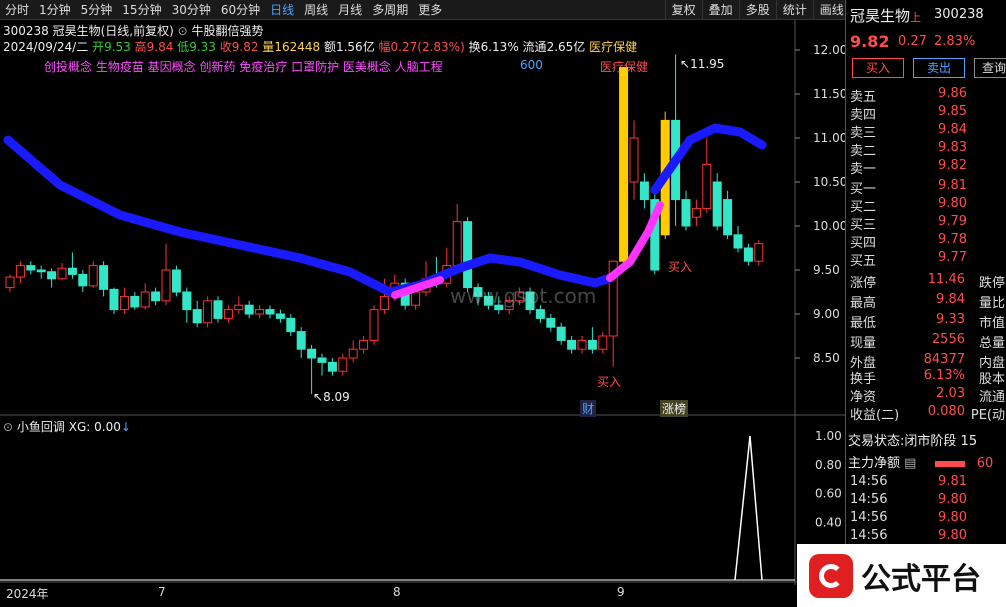  What do you see at coordinates (702, 64) in the screenshot?
I see `high-annotation: ↖11.95` at bounding box center [702, 64].